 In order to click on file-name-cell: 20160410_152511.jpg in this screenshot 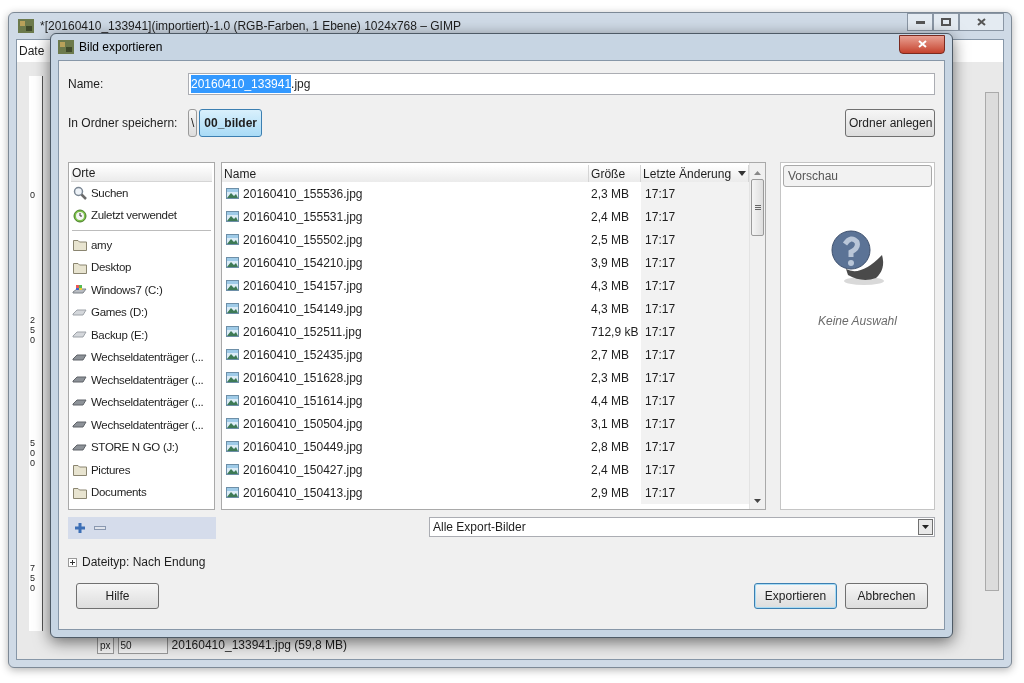, I will do `click(406, 331)`.